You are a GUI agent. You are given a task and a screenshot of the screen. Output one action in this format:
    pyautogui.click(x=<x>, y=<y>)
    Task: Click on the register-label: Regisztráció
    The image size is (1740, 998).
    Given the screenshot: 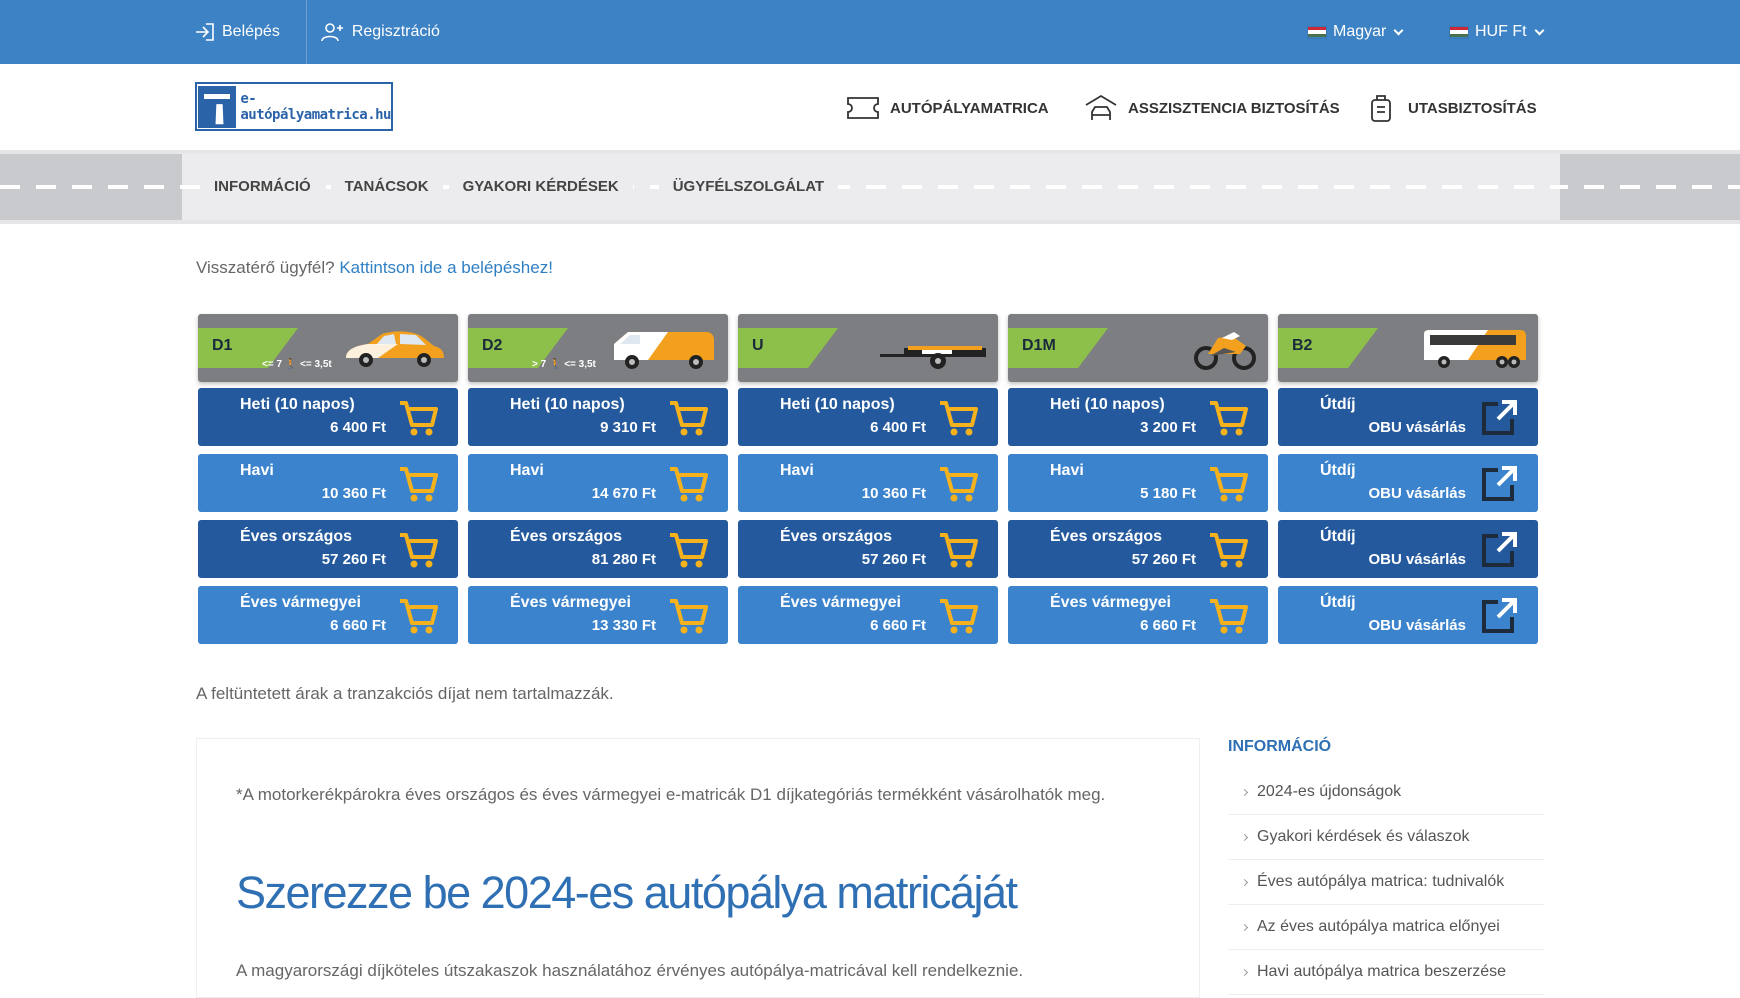 What is the action you would take?
    pyautogui.click(x=395, y=31)
    